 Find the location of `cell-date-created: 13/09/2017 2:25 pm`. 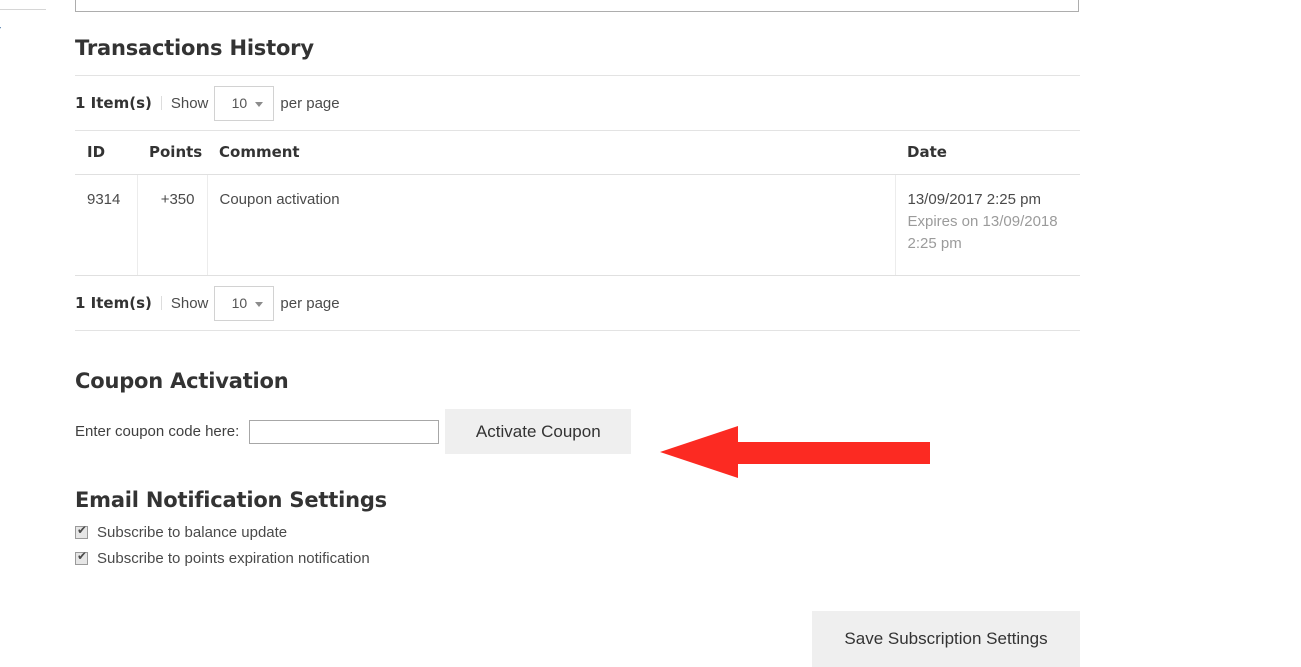

cell-date-created: 13/09/2017 2:25 pm is located at coordinates (974, 199).